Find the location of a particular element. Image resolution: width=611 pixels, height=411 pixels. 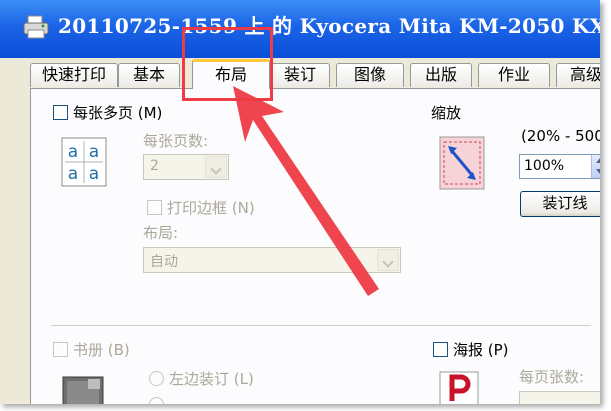

pages-per-sheet-label: 每张页数: is located at coordinates (176, 141).